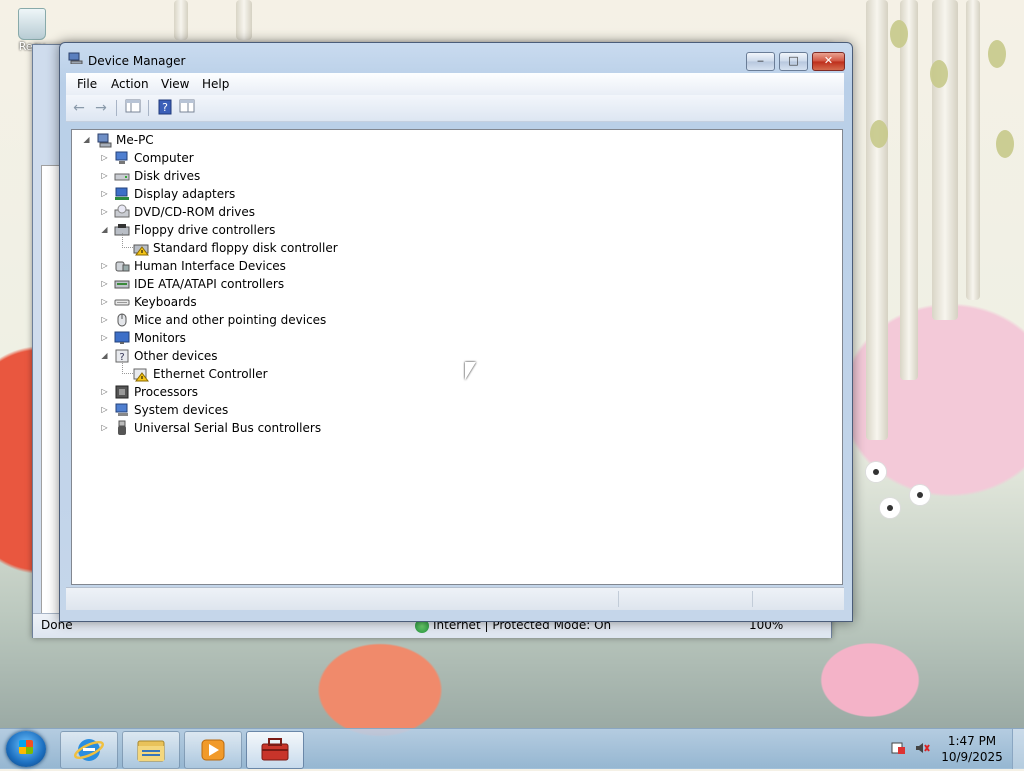  I want to click on help-icon: ?, so click(165, 107).